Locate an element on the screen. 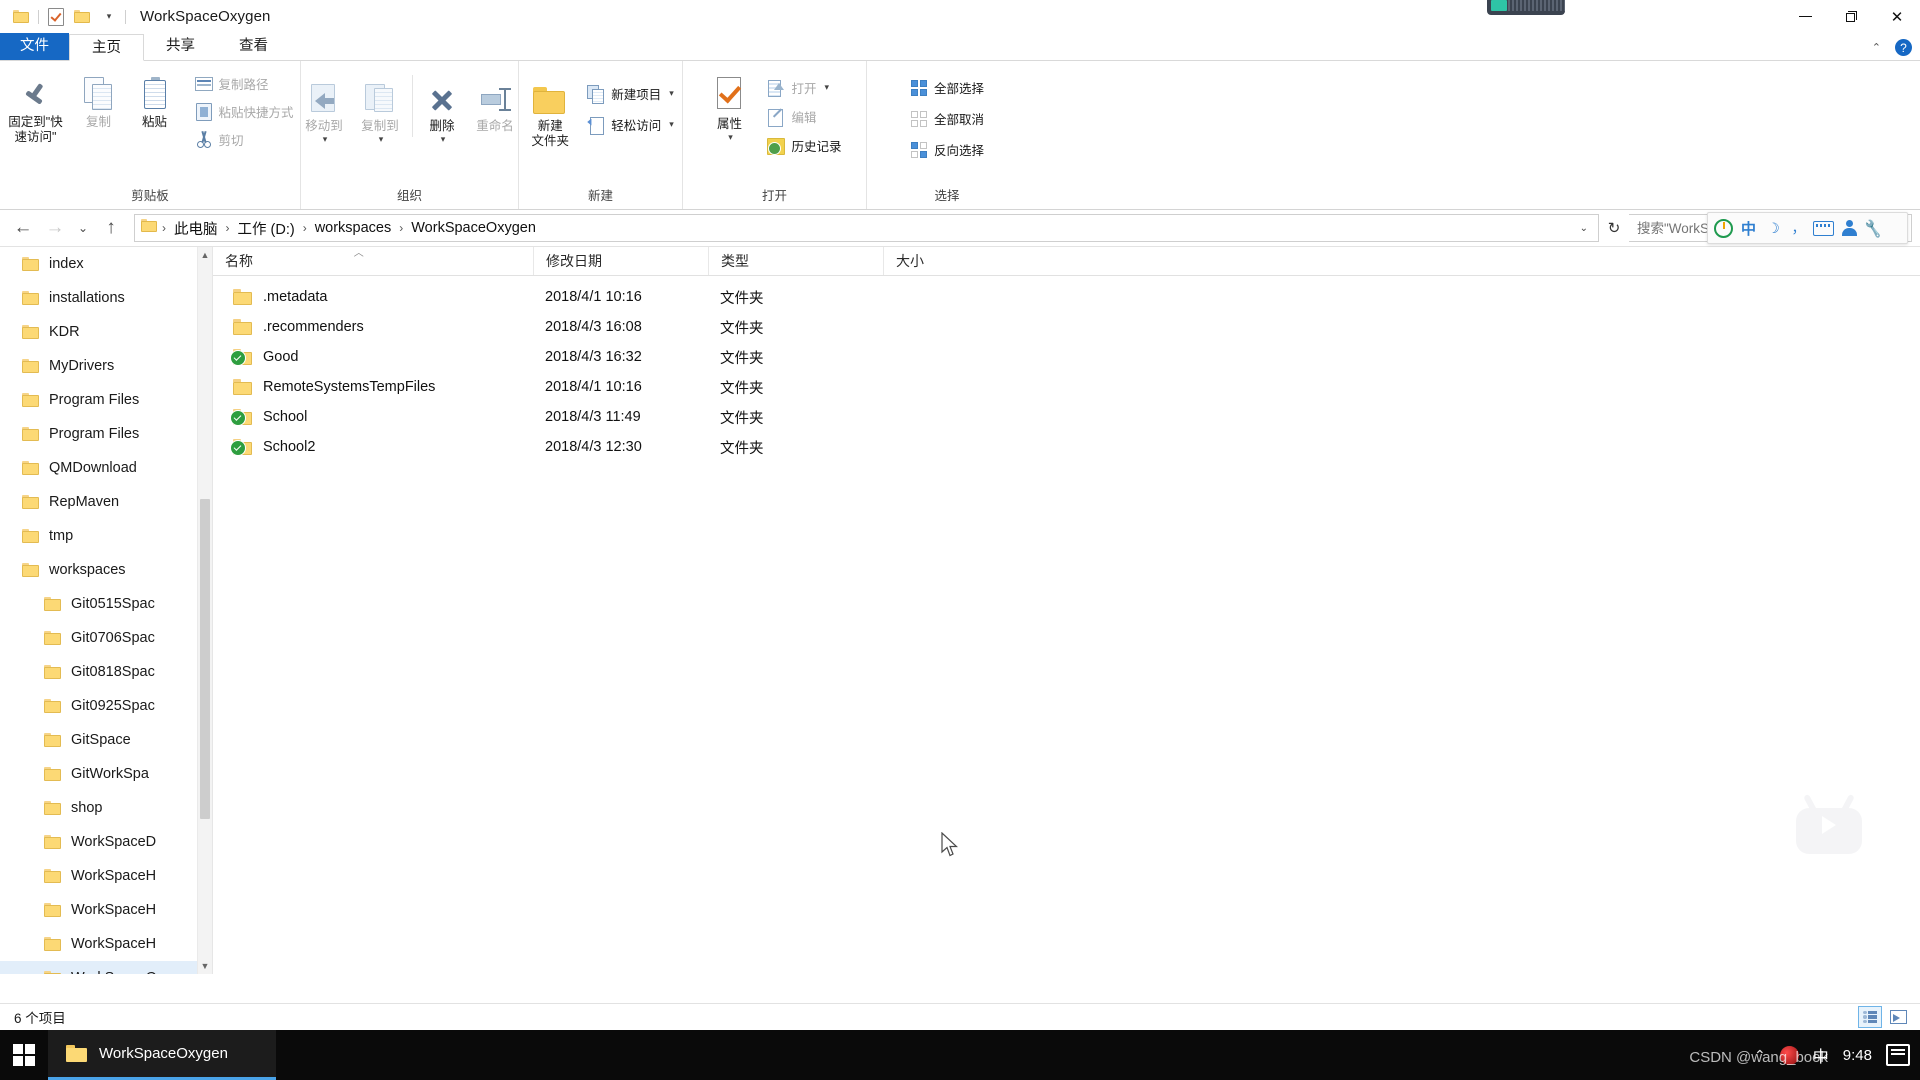  keyboard-icon is located at coordinates (1823, 228).